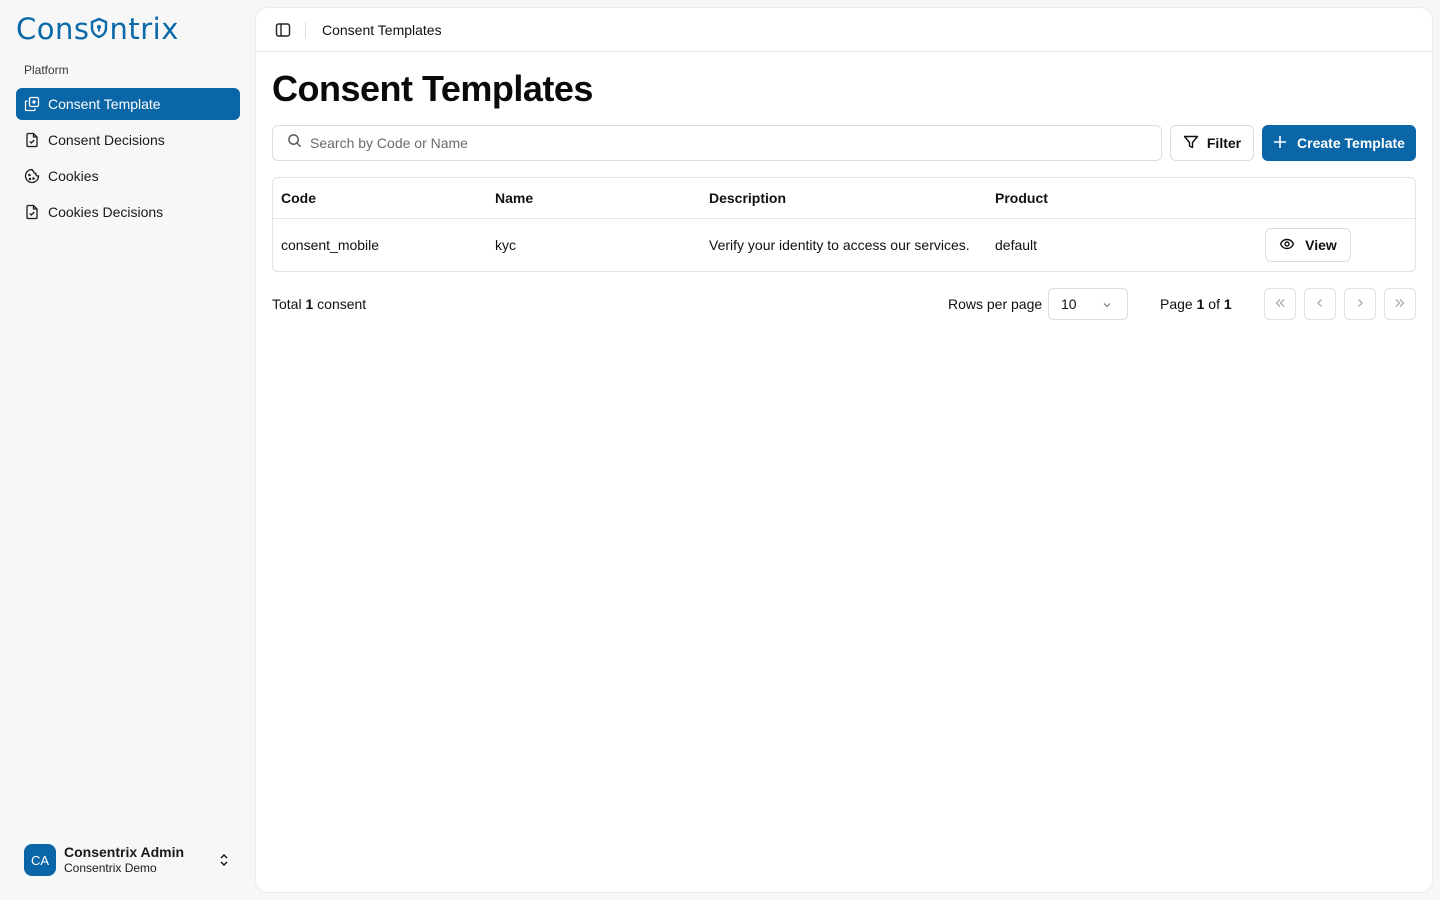  What do you see at coordinates (298, 143) in the screenshot?
I see `search-icon` at bounding box center [298, 143].